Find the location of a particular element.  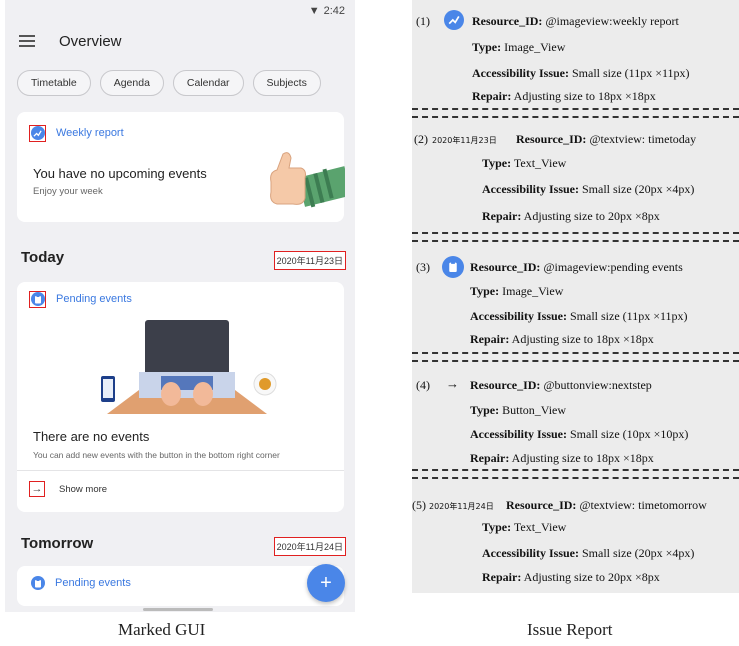

resource-id-value: @textview: timetoday is located at coordinates (643, 139).